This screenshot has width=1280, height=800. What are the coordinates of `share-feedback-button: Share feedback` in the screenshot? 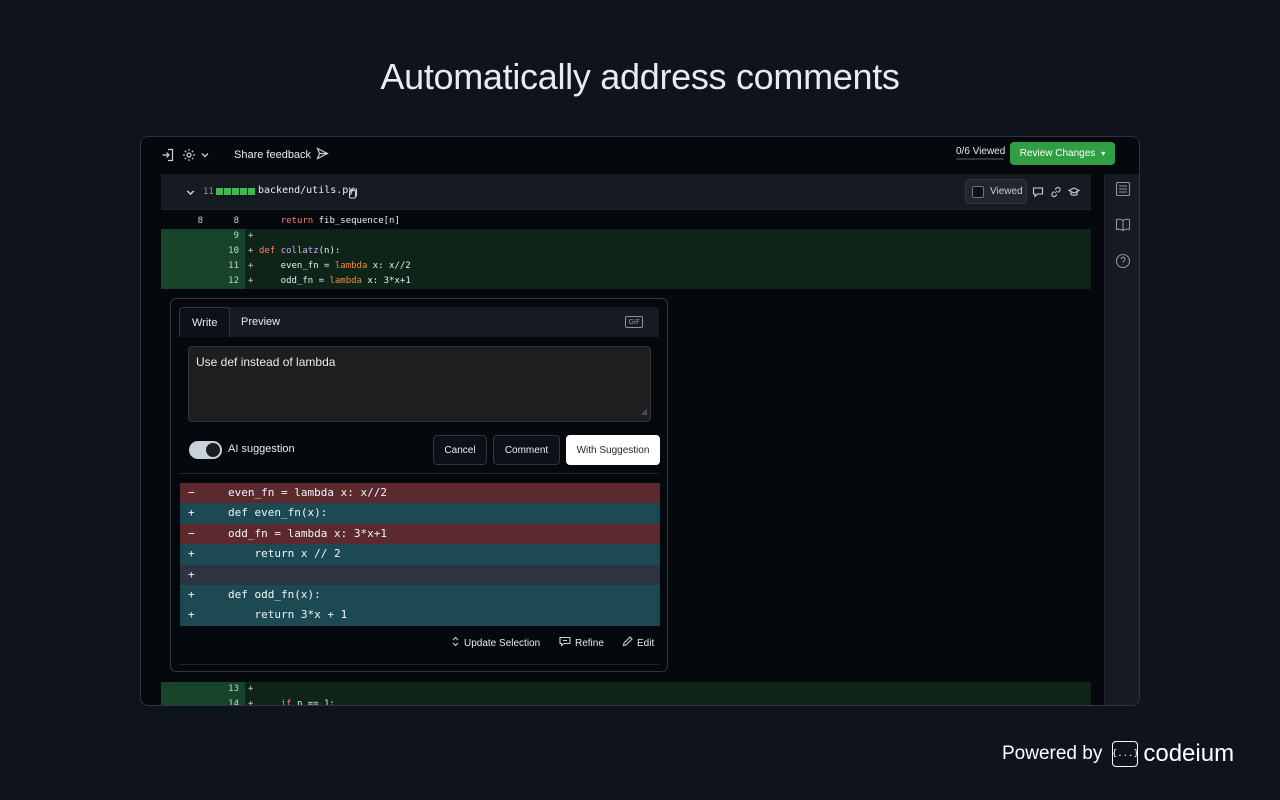 It's located at (281, 155).